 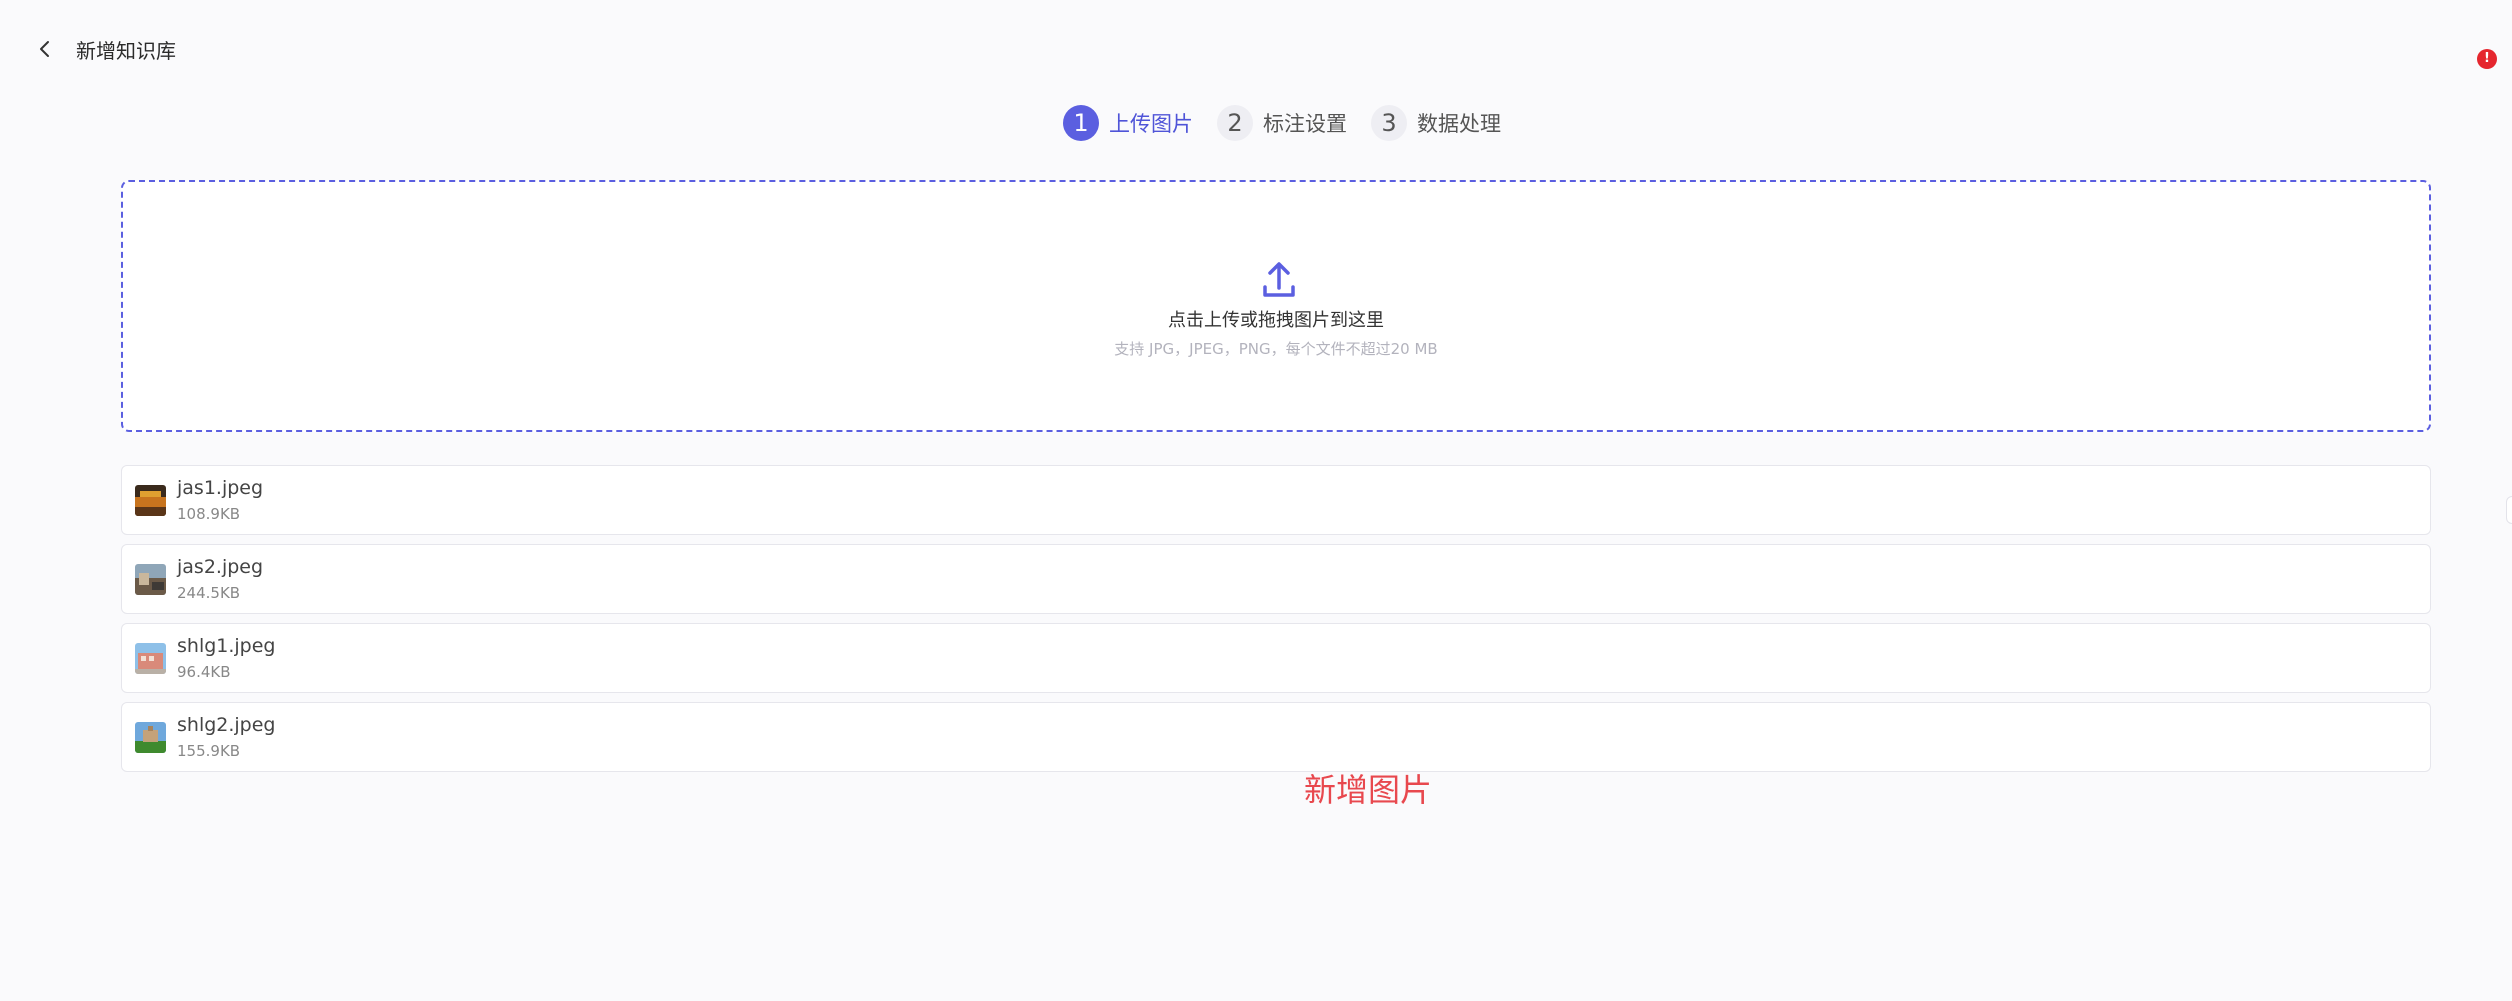 What do you see at coordinates (204, 672) in the screenshot?
I see `file-size: 96.4KB` at bounding box center [204, 672].